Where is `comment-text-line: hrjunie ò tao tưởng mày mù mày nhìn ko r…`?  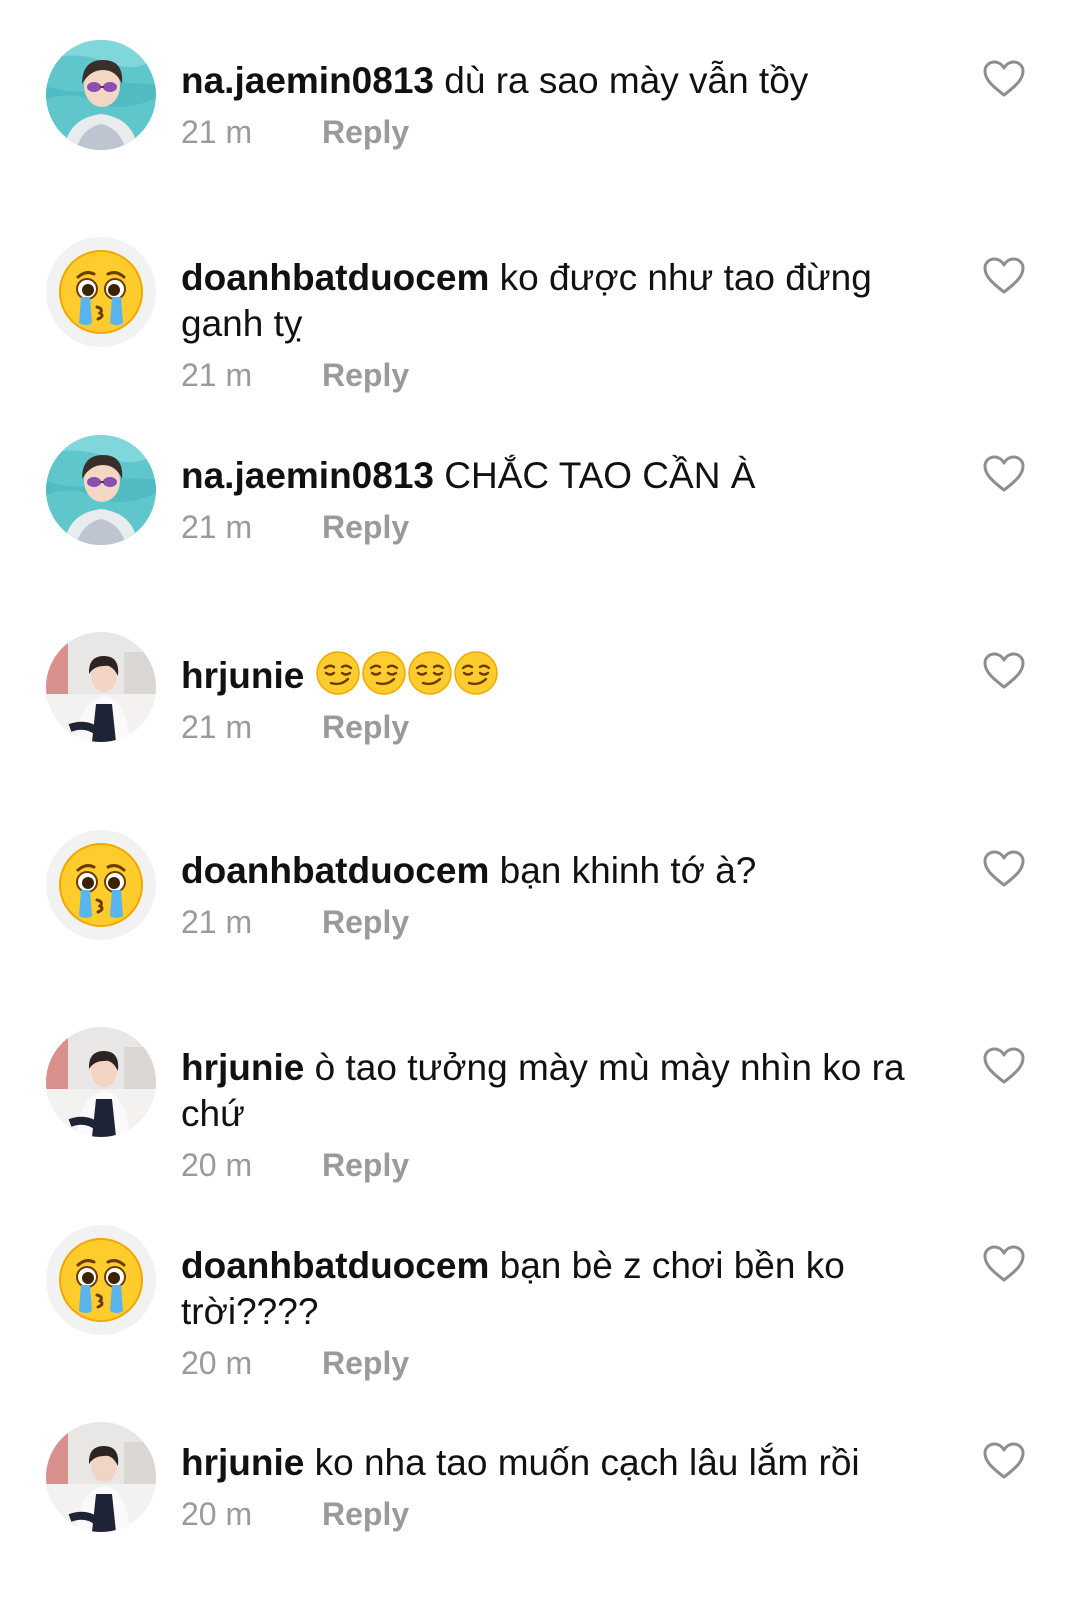
comment-text-line: hrjunie ò tao tưởng mày mù mày nhìn ko r… is located at coordinates (556, 1091).